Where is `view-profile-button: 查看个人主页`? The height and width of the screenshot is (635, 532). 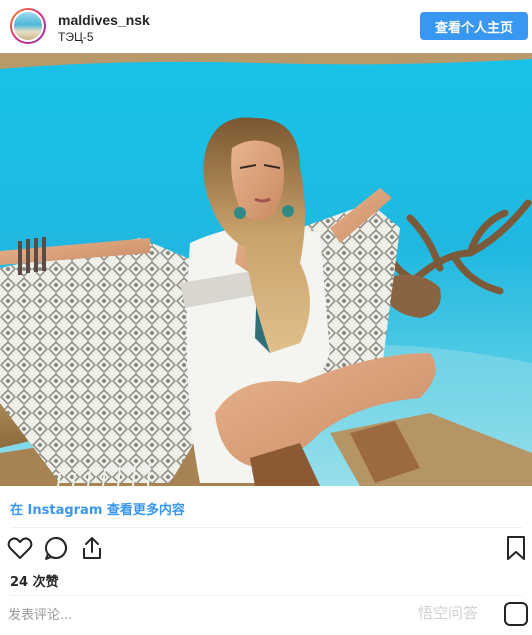
view-profile-button: 查看个人主页 is located at coordinates (474, 26).